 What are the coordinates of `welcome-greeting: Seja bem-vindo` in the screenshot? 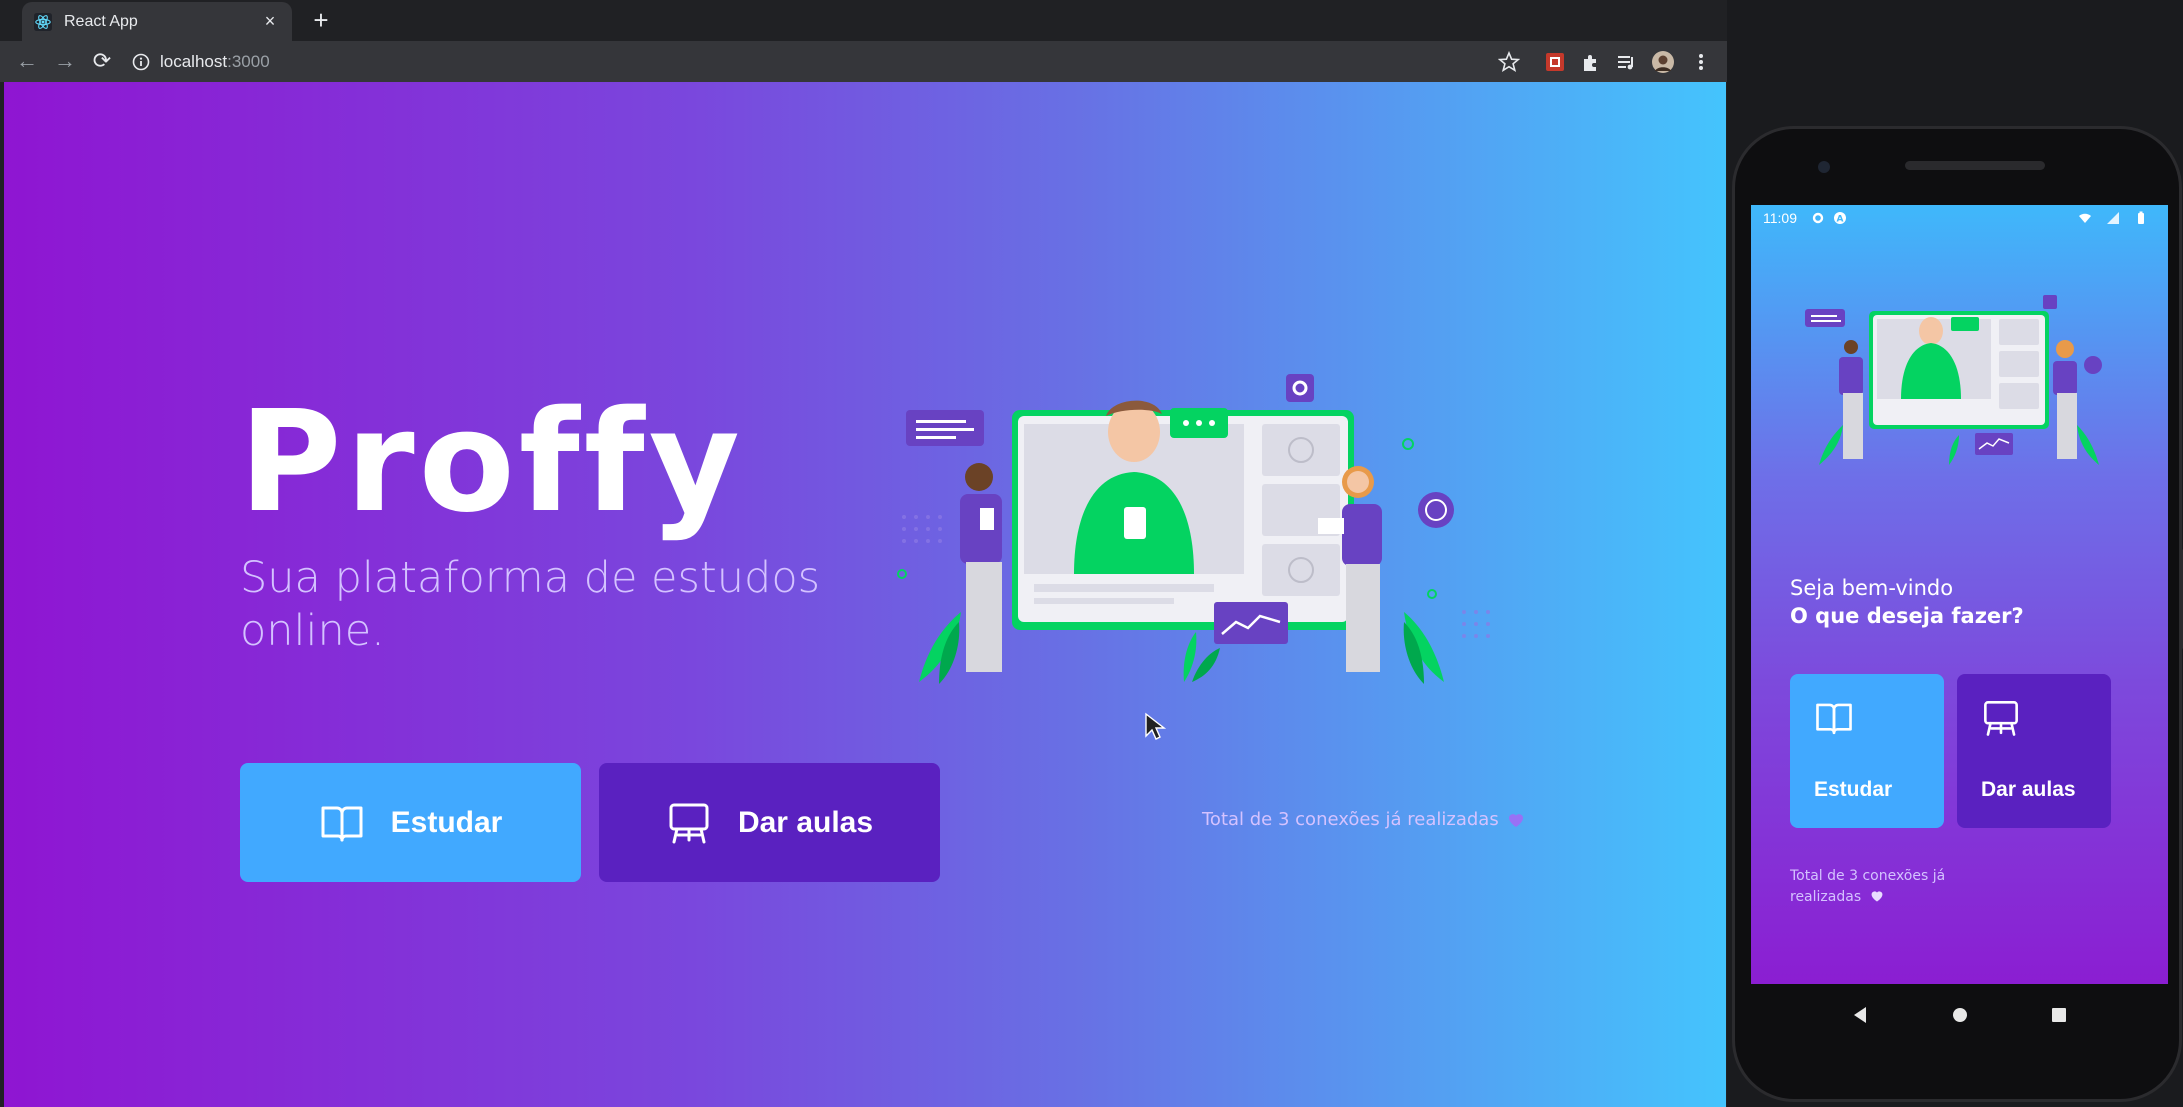 It's located at (1872, 588).